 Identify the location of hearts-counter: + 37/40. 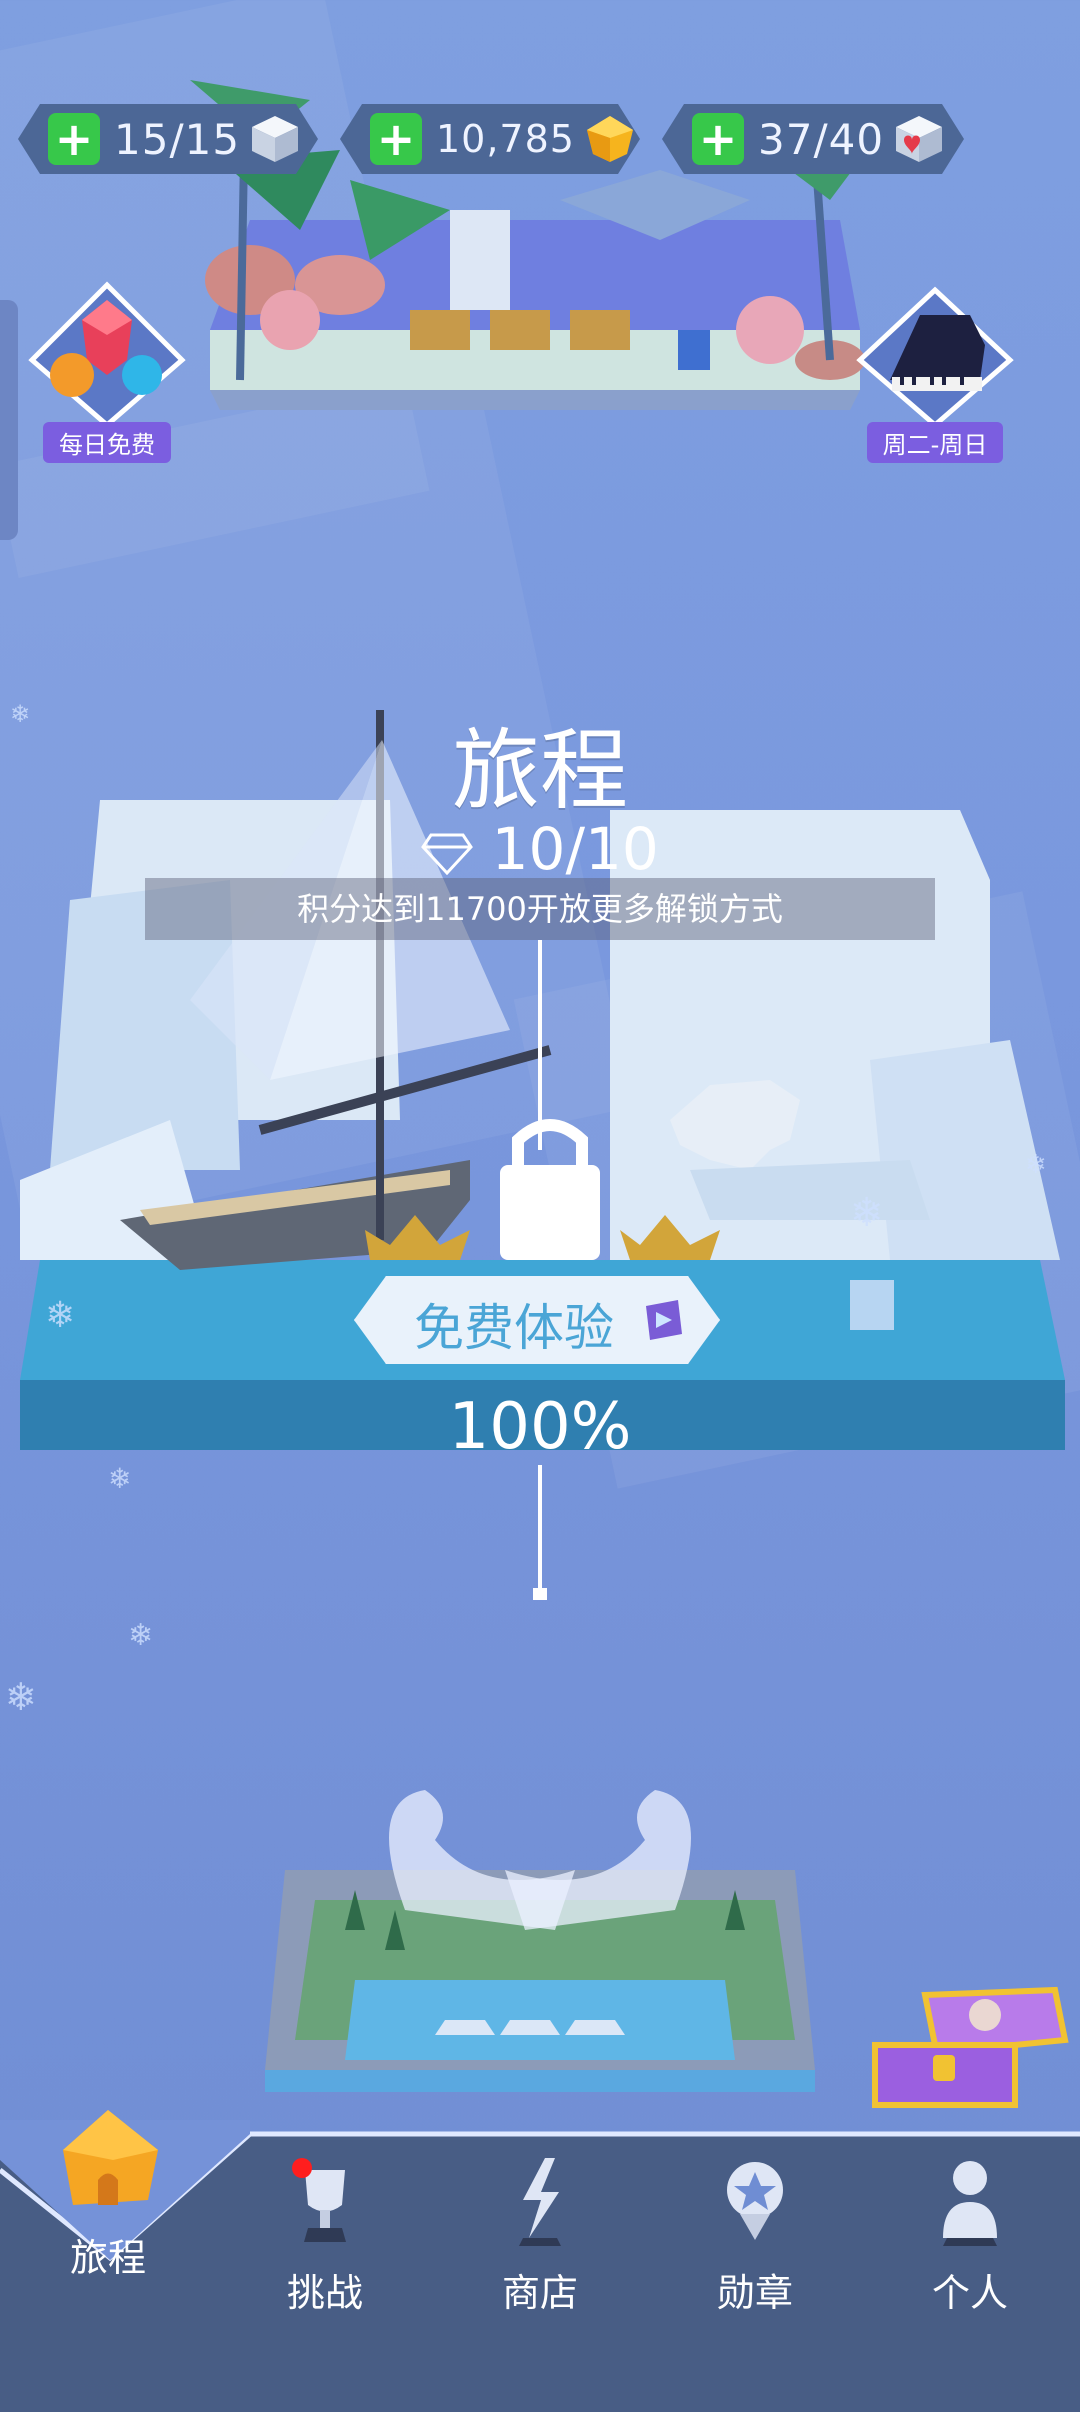
(813, 139).